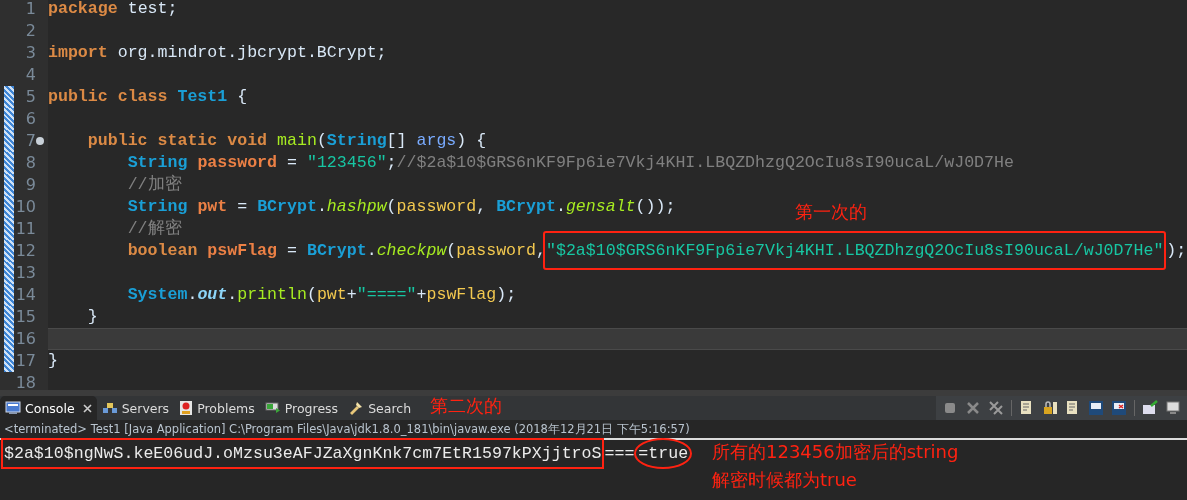 This screenshot has height=500, width=1187. What do you see at coordinates (25, 295) in the screenshot?
I see `line-number: 14` at bounding box center [25, 295].